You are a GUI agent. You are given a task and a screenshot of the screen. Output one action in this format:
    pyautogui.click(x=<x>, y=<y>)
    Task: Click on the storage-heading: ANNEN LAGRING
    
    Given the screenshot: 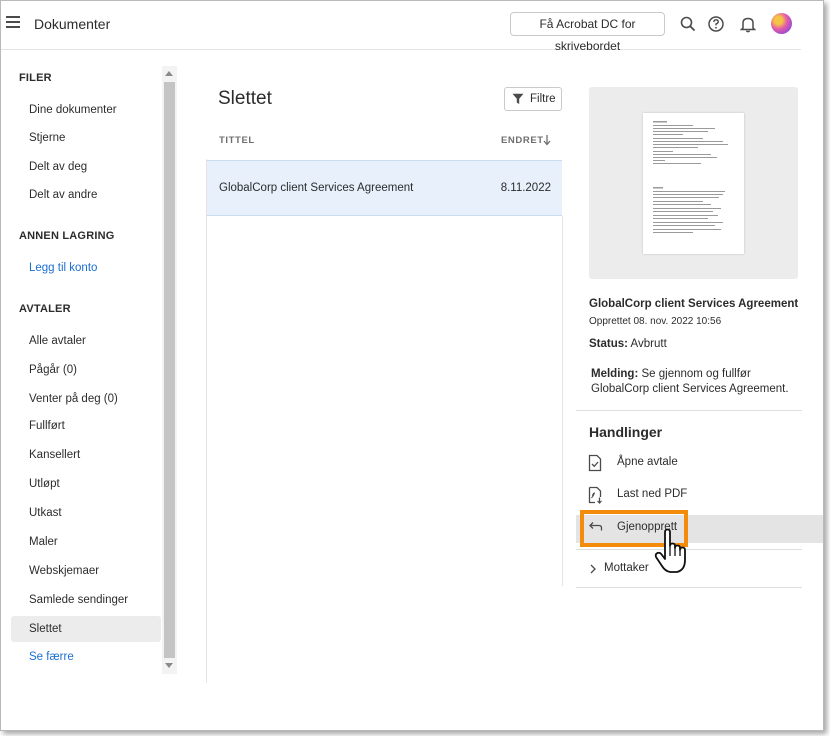 What is the action you would take?
    pyautogui.click(x=67, y=236)
    